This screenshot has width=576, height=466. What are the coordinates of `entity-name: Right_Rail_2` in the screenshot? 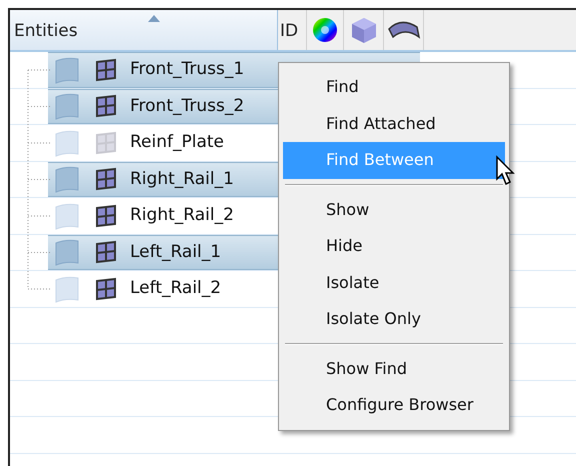 It's located at (182, 215).